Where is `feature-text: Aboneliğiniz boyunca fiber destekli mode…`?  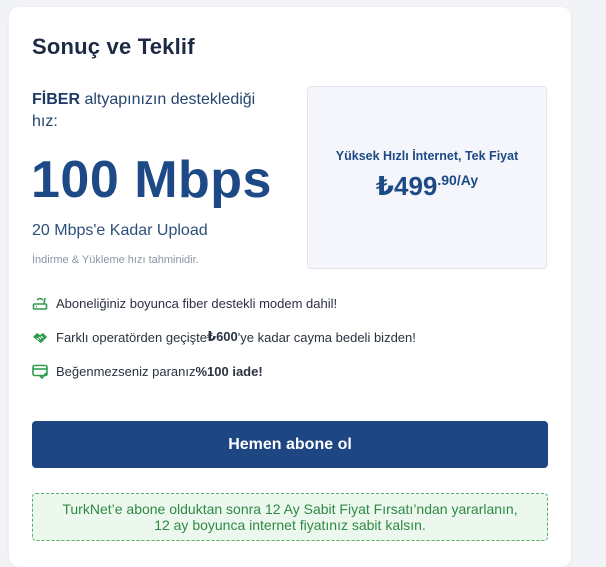 feature-text: Aboneliğiniz boyunca fiber destekli mode… is located at coordinates (197, 303).